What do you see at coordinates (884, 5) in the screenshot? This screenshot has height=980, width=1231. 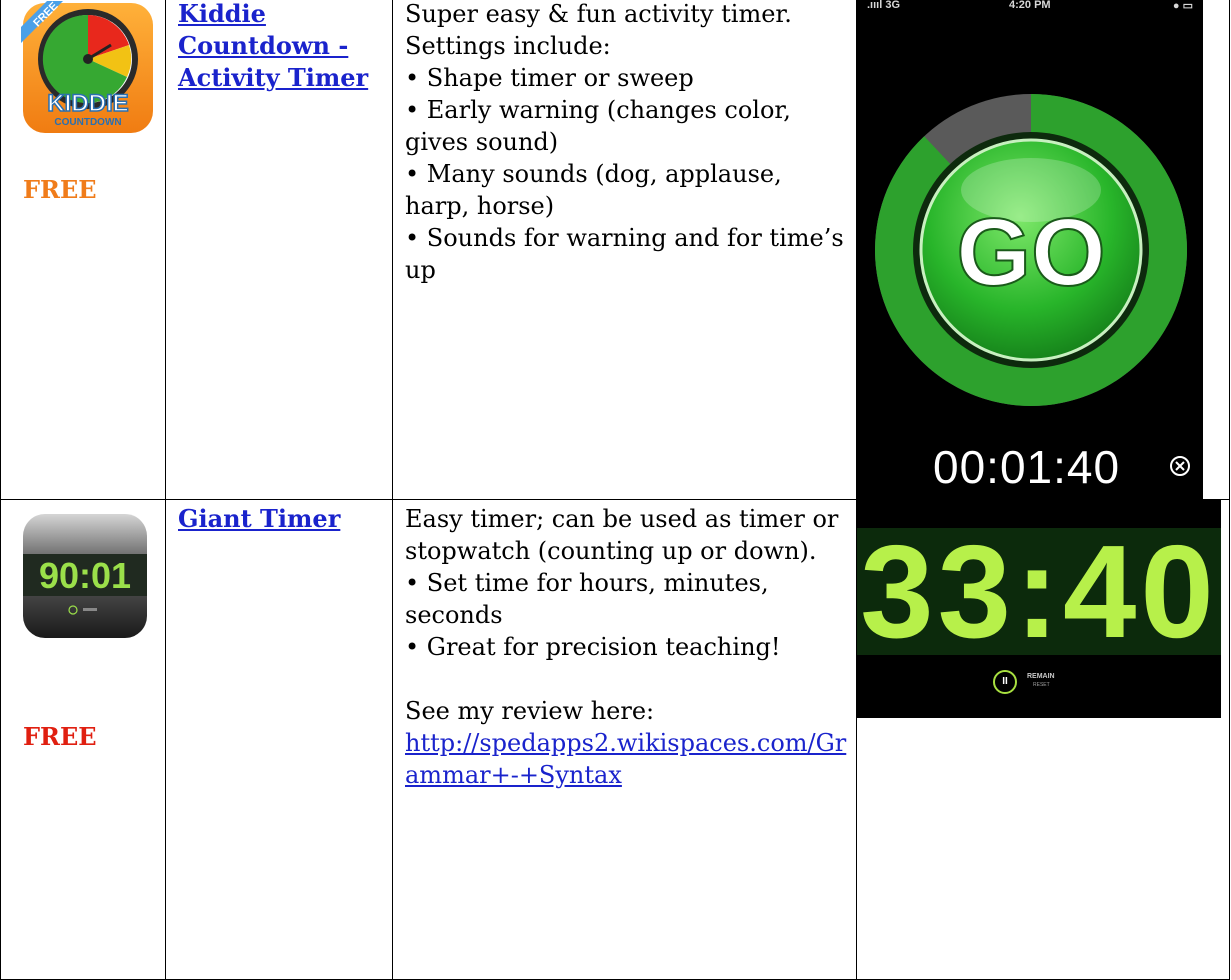 I see `signal-text: .ıııl 3G` at bounding box center [884, 5].